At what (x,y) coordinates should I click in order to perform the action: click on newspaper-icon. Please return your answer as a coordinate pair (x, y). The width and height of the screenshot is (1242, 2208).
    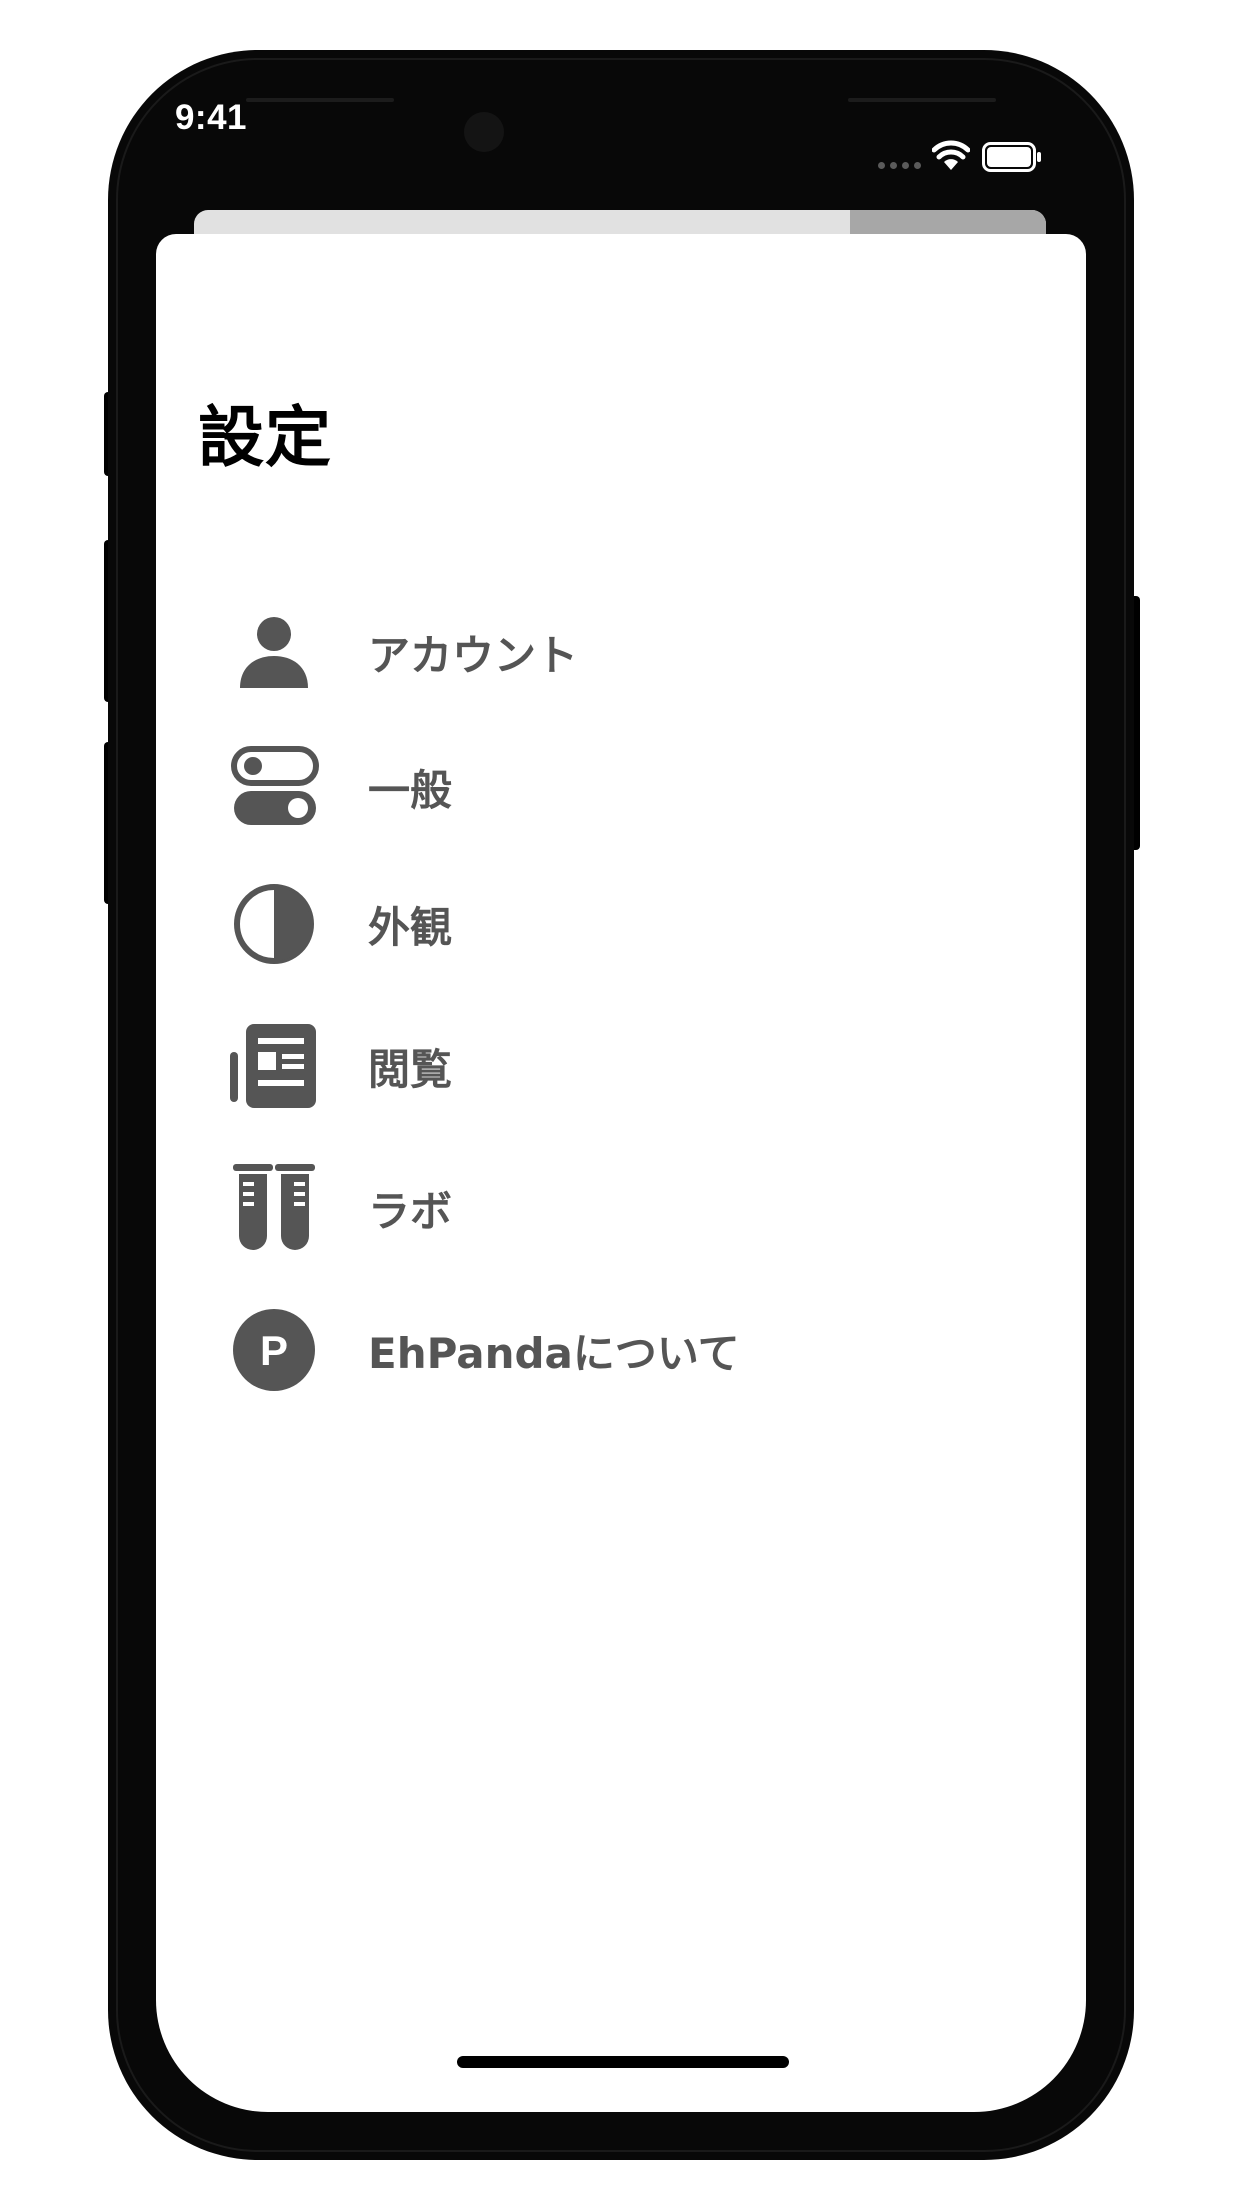
    Looking at the image, I should click on (274, 1066).